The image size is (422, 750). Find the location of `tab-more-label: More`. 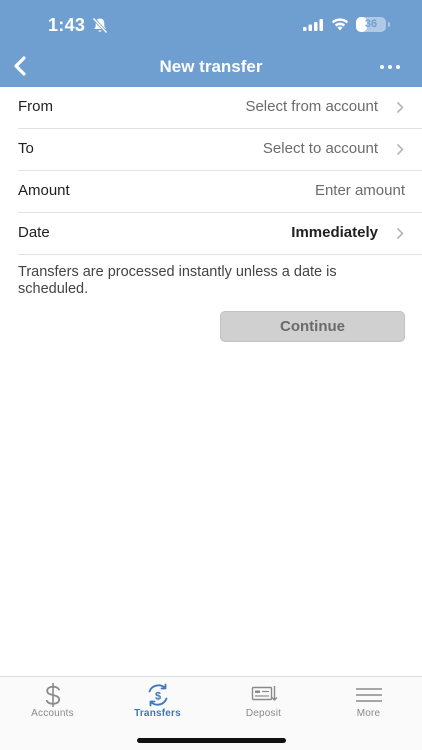

tab-more-label: More is located at coordinates (368, 713).